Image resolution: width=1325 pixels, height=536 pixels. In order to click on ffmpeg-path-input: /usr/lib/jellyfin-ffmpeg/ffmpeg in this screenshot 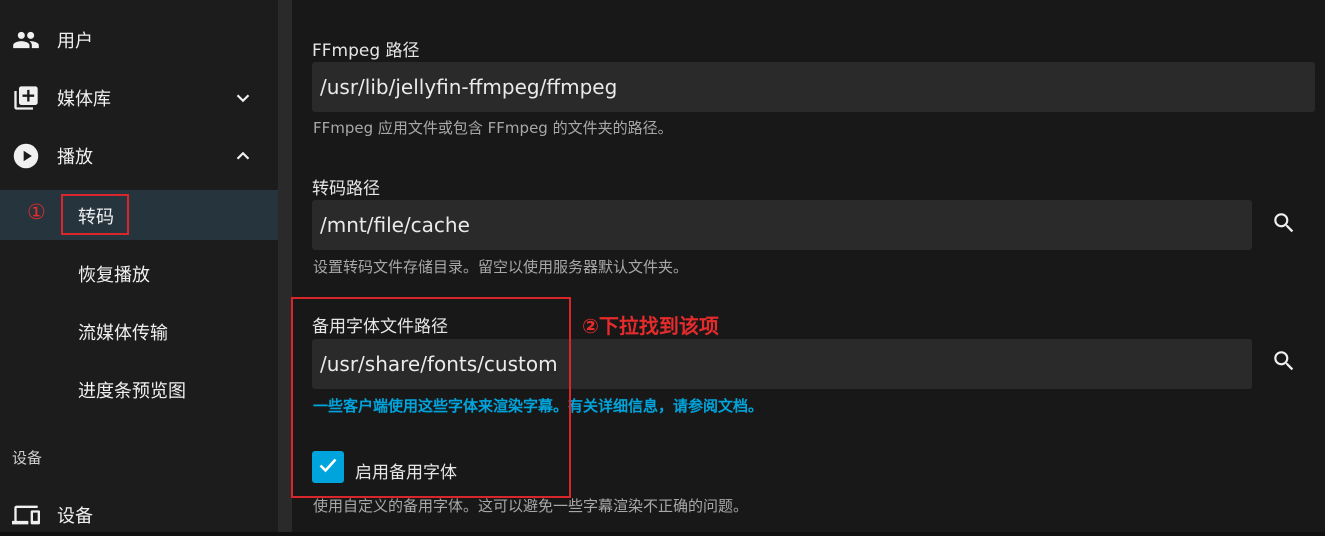, I will do `click(813, 87)`.